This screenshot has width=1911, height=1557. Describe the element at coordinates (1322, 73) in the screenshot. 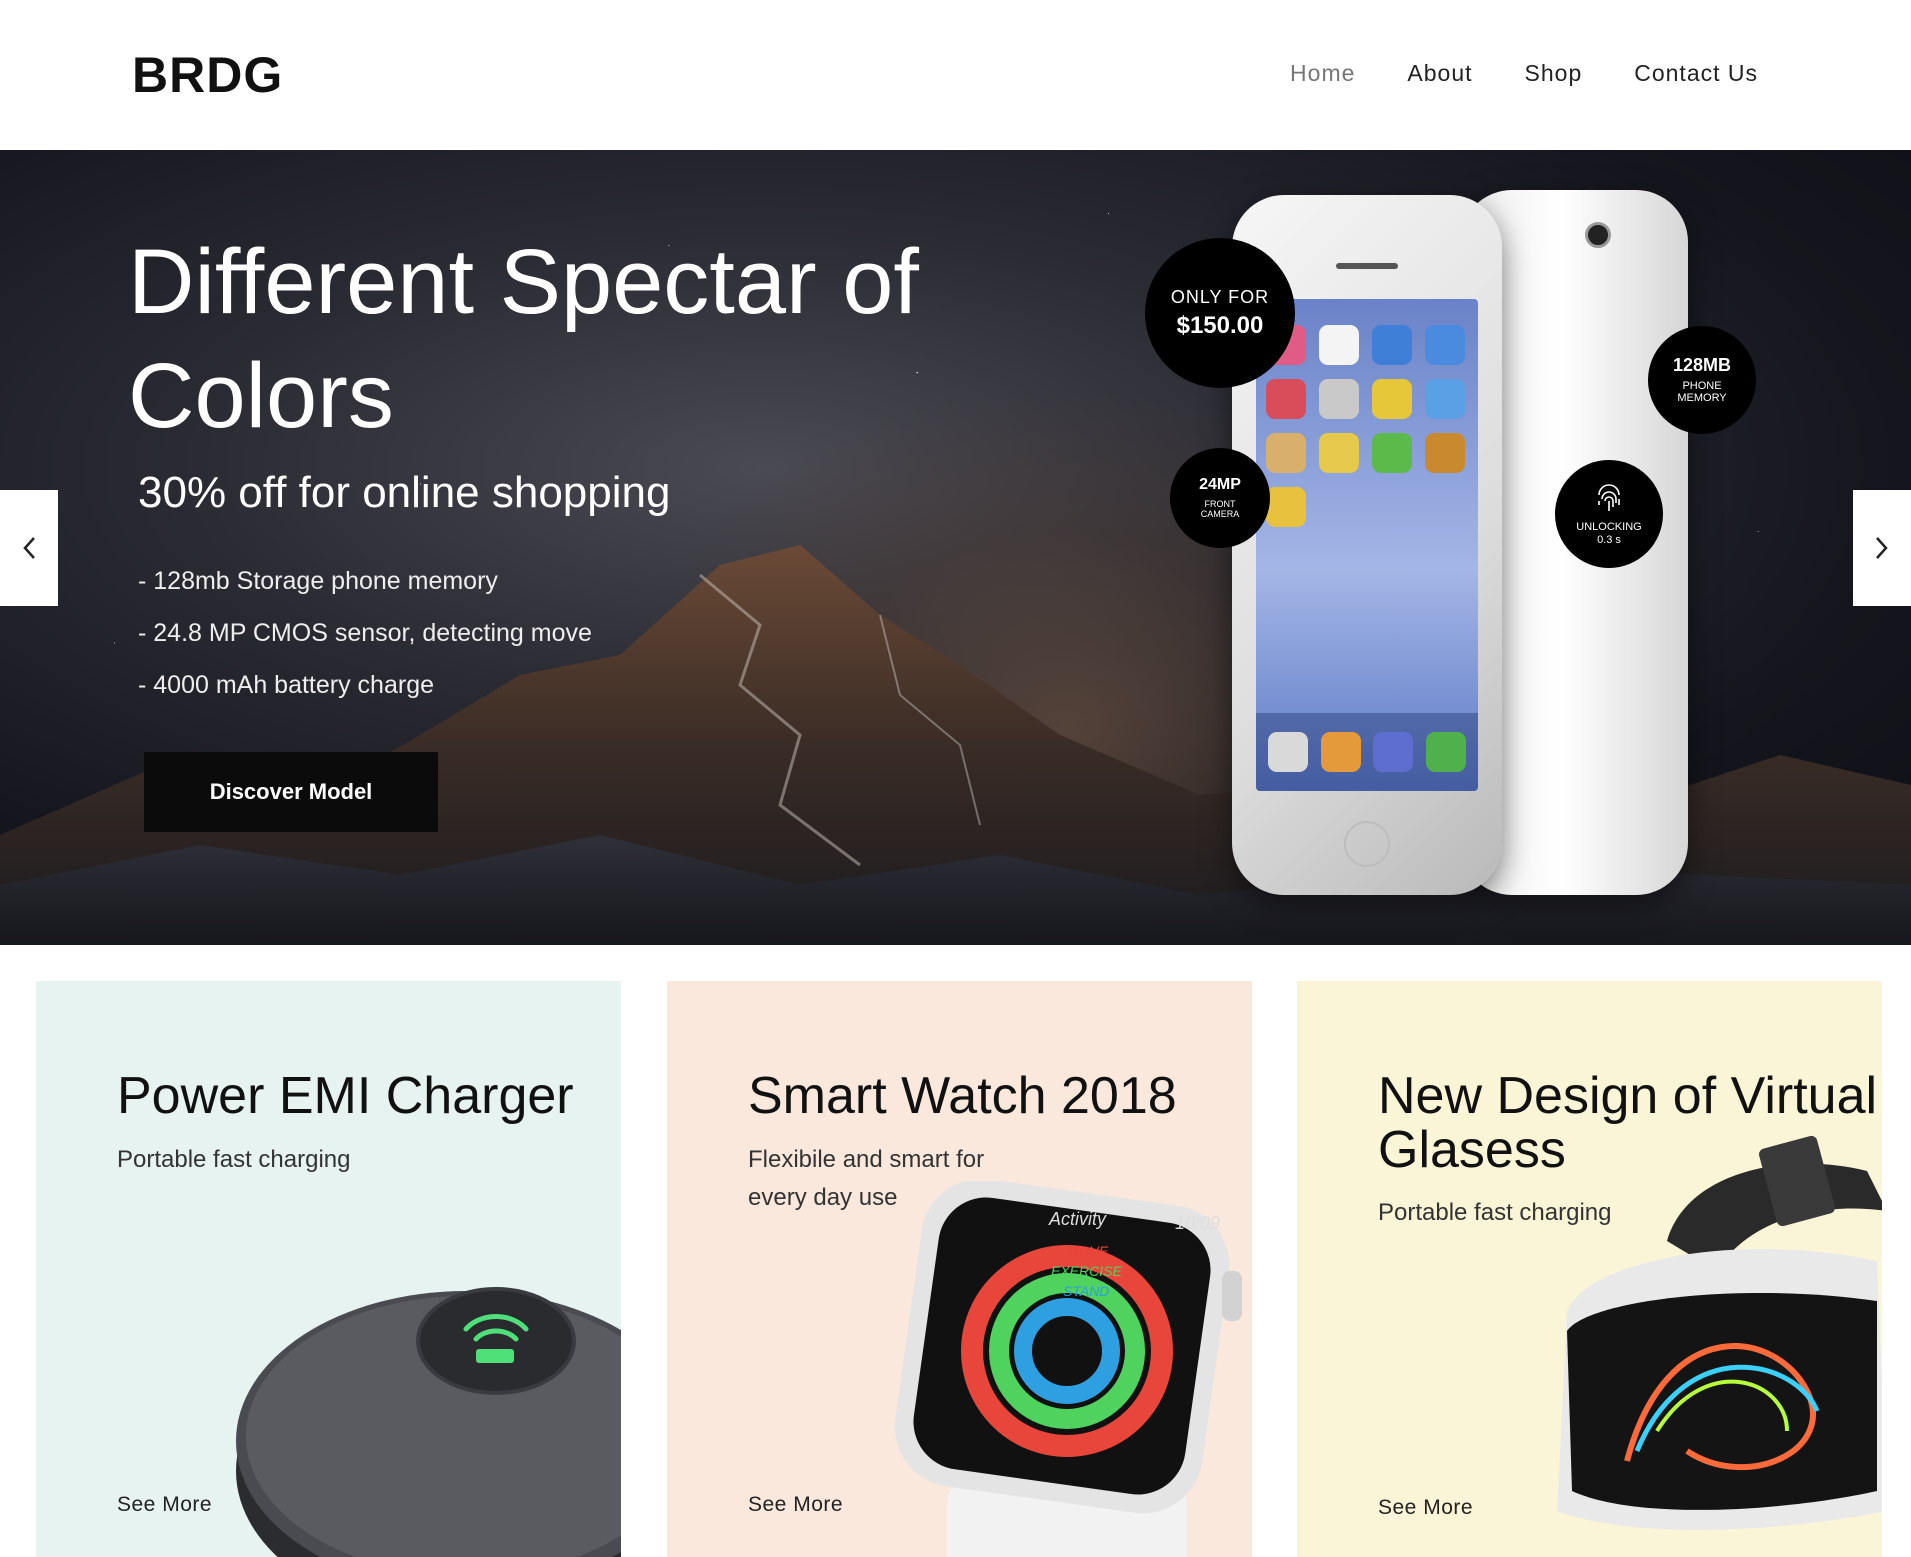

I see `nav-home: Home` at that location.